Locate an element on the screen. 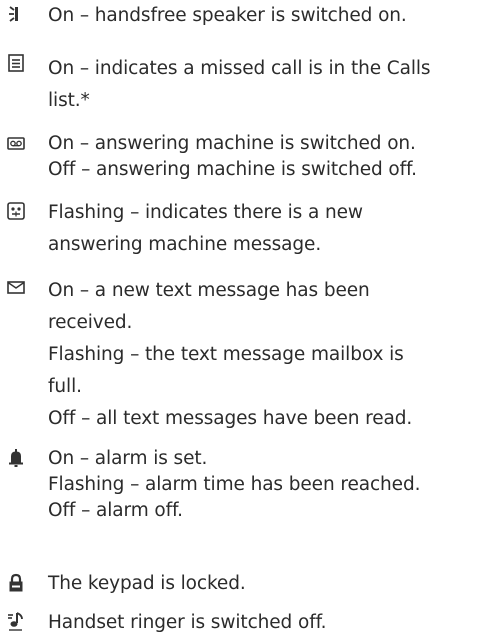 This screenshot has width=503, height=644. entry-line: Off – alarm off. is located at coordinates (115, 510).